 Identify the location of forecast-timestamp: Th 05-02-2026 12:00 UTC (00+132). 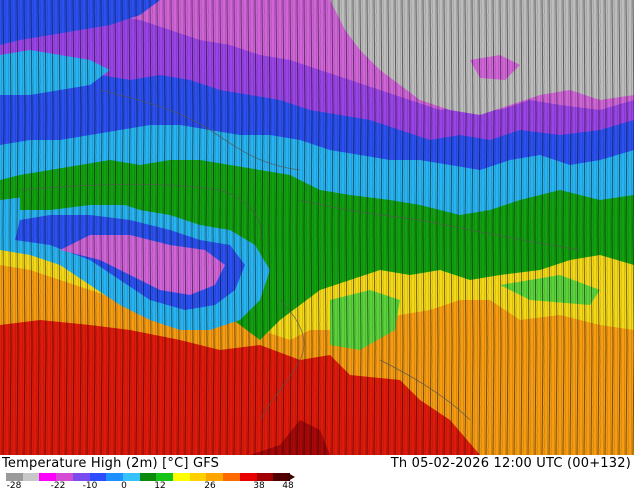
(510, 463).